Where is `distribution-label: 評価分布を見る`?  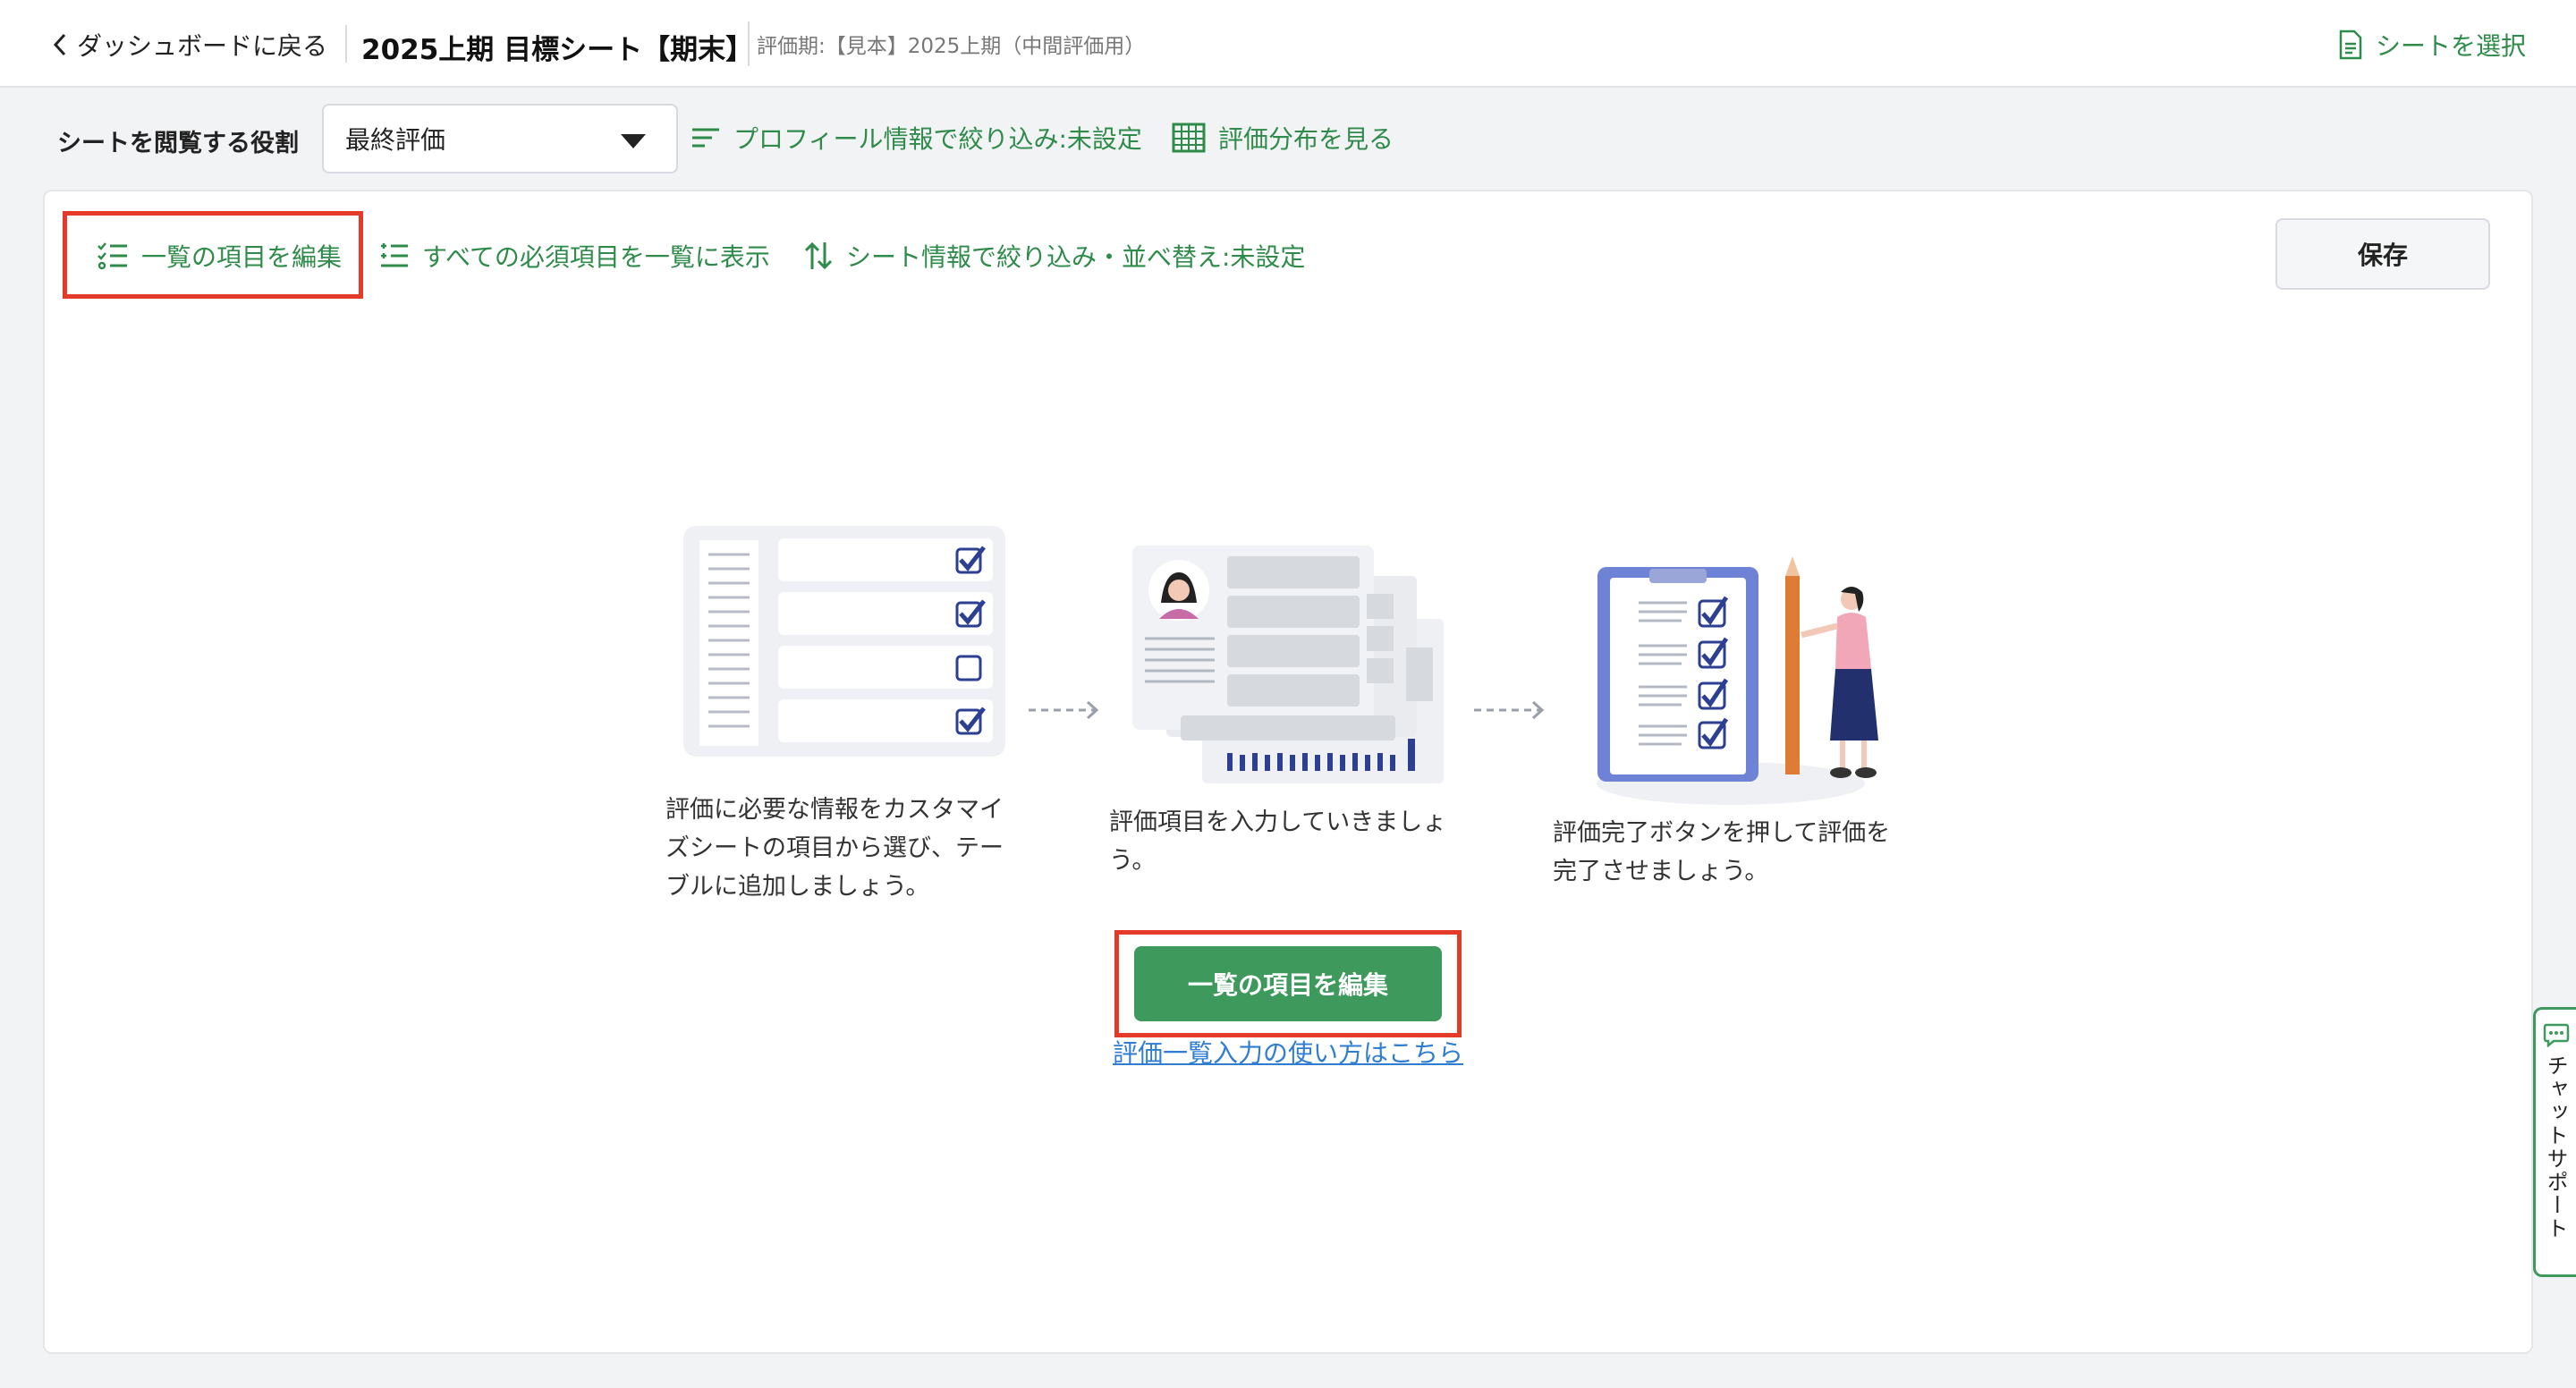
distribution-label: 評価分布を見る is located at coordinates (1306, 139).